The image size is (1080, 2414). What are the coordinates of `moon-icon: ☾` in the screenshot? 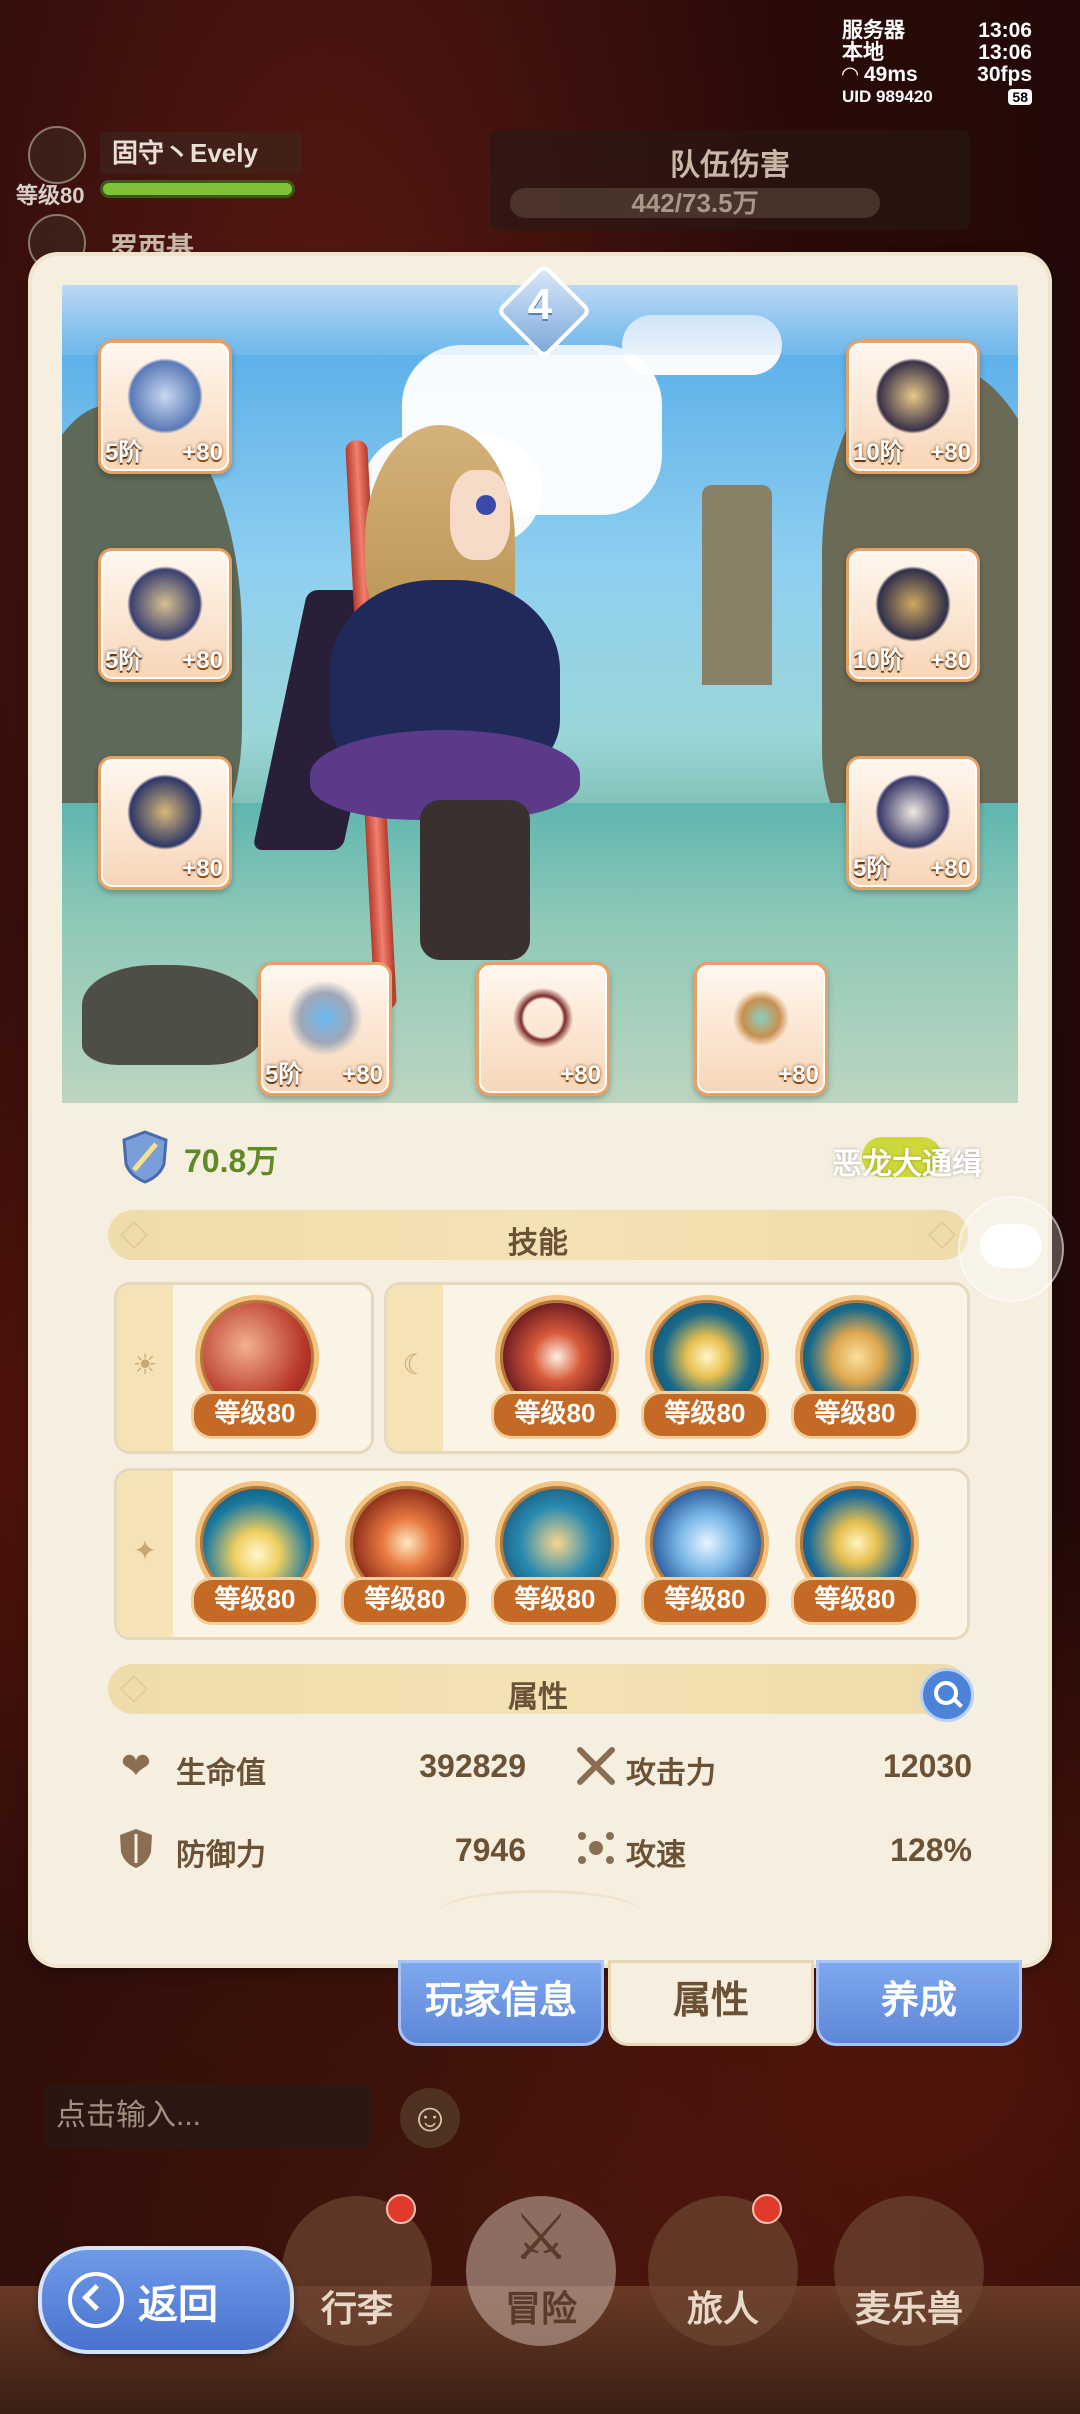 It's located at (415, 1364).